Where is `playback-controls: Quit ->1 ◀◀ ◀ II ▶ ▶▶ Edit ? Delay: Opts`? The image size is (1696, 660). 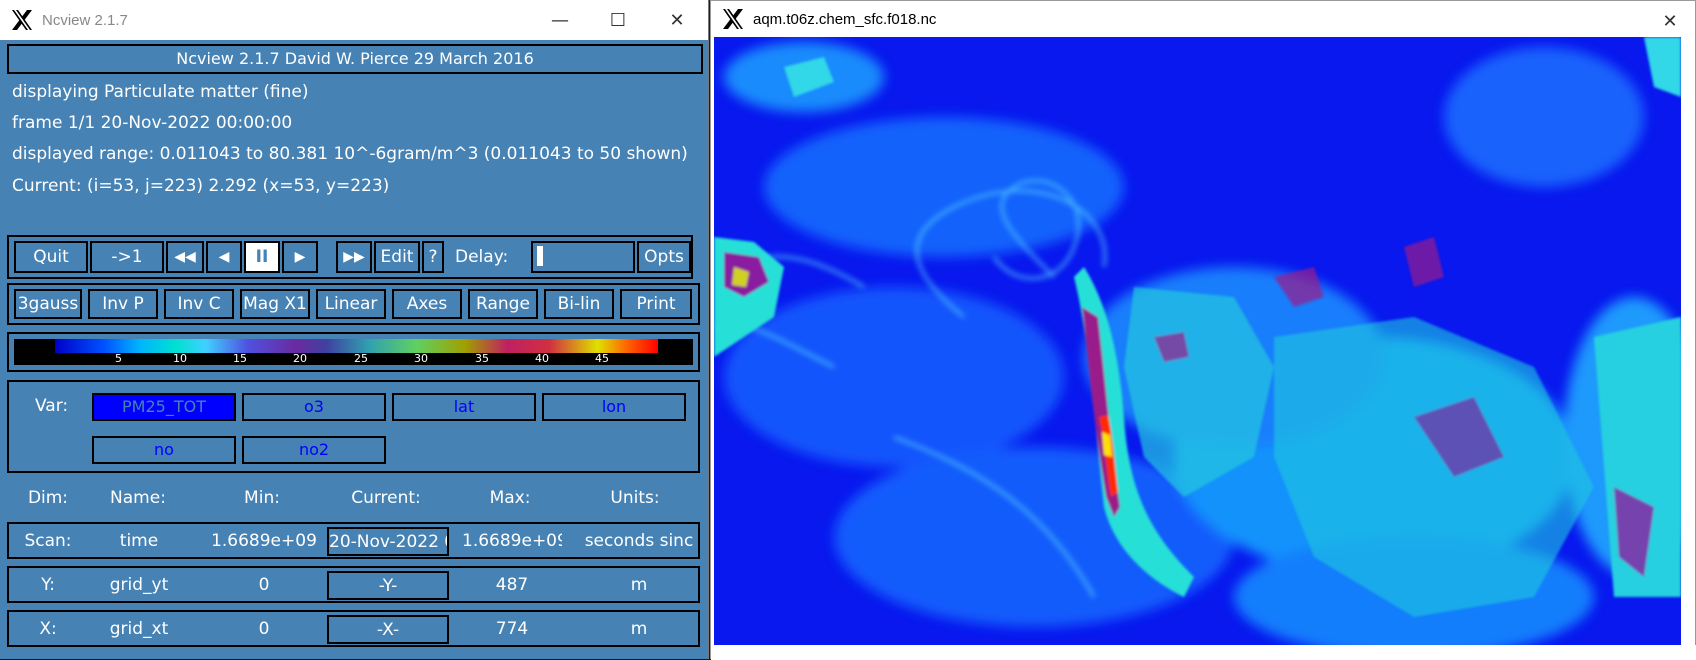 playback-controls: Quit ->1 ◀◀ ◀ II ▶ ▶▶ Edit ? Delay: Opts is located at coordinates (350, 257).